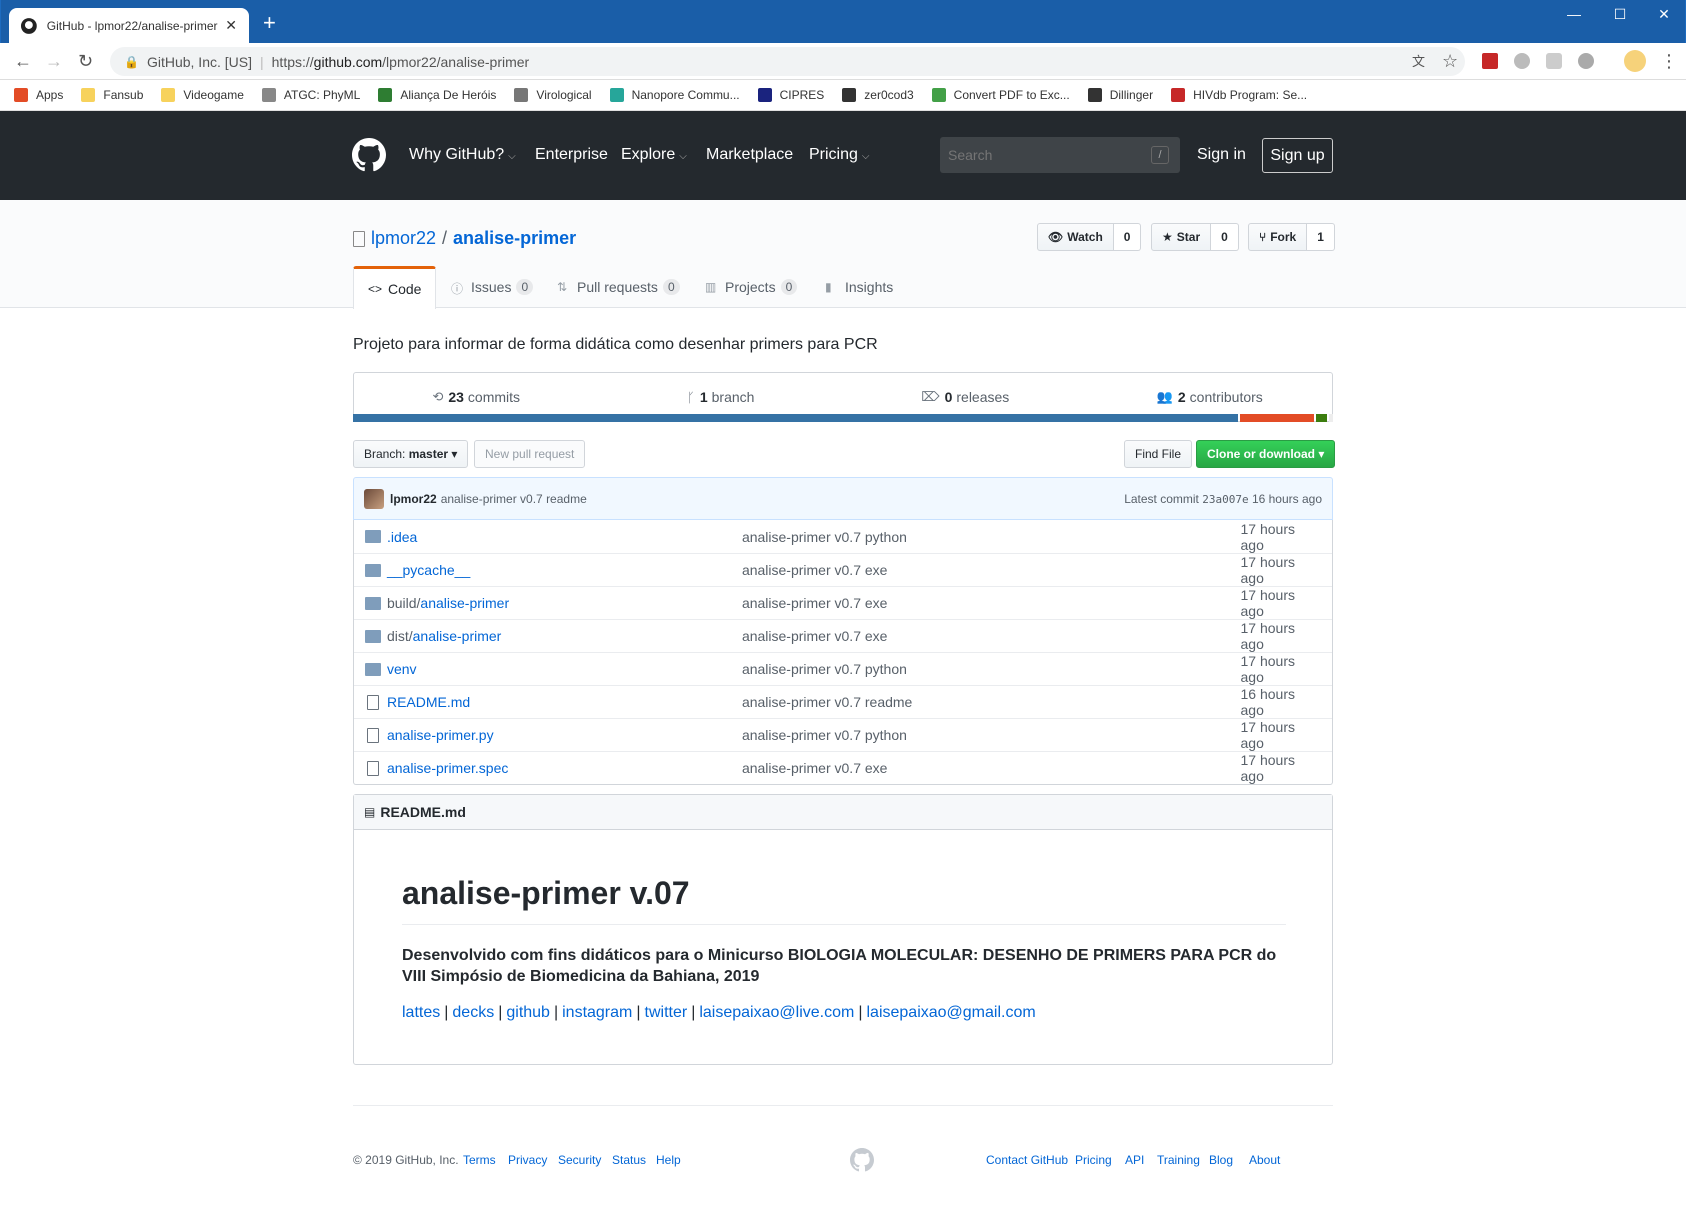 This screenshot has width=1686, height=1230. What do you see at coordinates (571, 155) in the screenshot?
I see `nav-enterprise: Enterprise` at bounding box center [571, 155].